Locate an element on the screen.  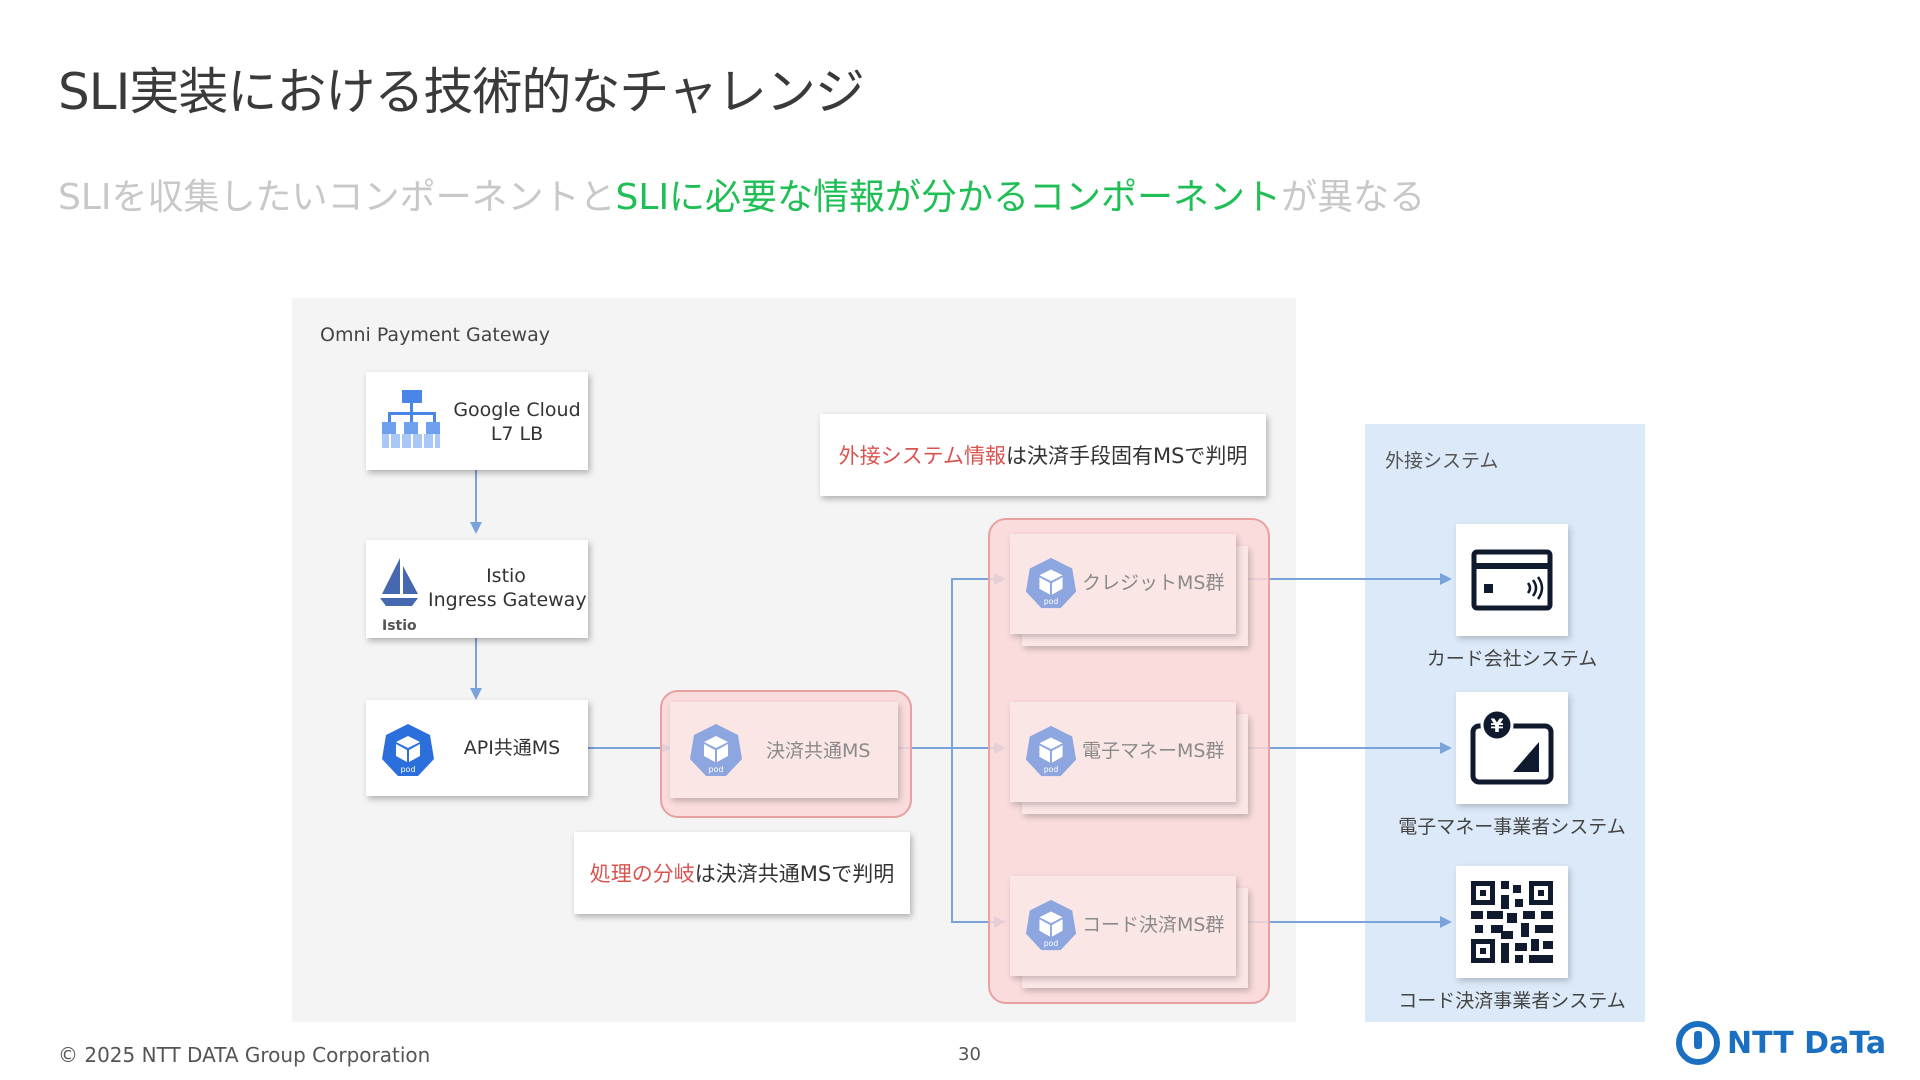
ntt-data-logo-icon is located at coordinates (1698, 1043).